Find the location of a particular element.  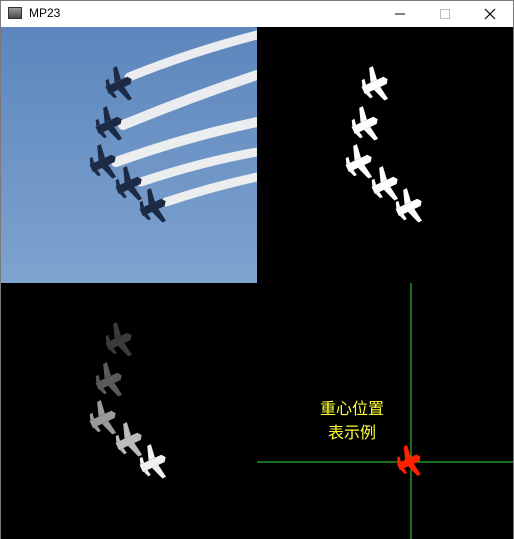

labeled-gray-regions is located at coordinates (128, 401).